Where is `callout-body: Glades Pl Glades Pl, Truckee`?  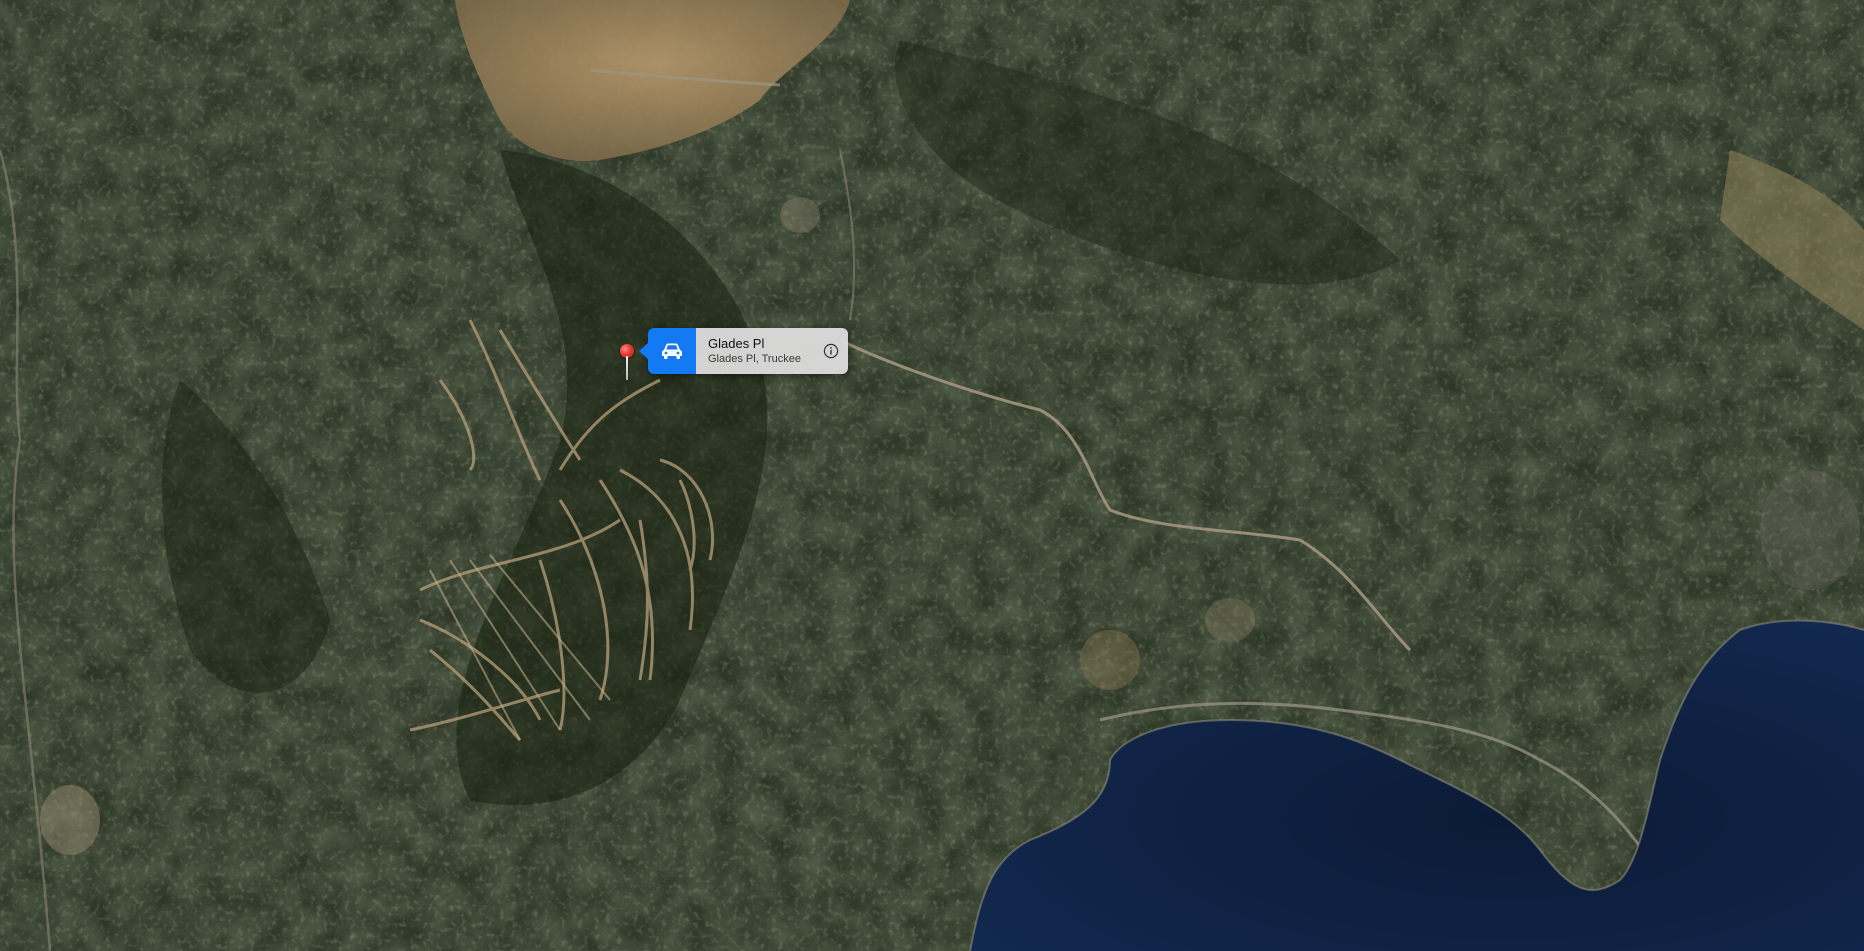 callout-body: Glades Pl Glades Pl, Truckee is located at coordinates (772, 351).